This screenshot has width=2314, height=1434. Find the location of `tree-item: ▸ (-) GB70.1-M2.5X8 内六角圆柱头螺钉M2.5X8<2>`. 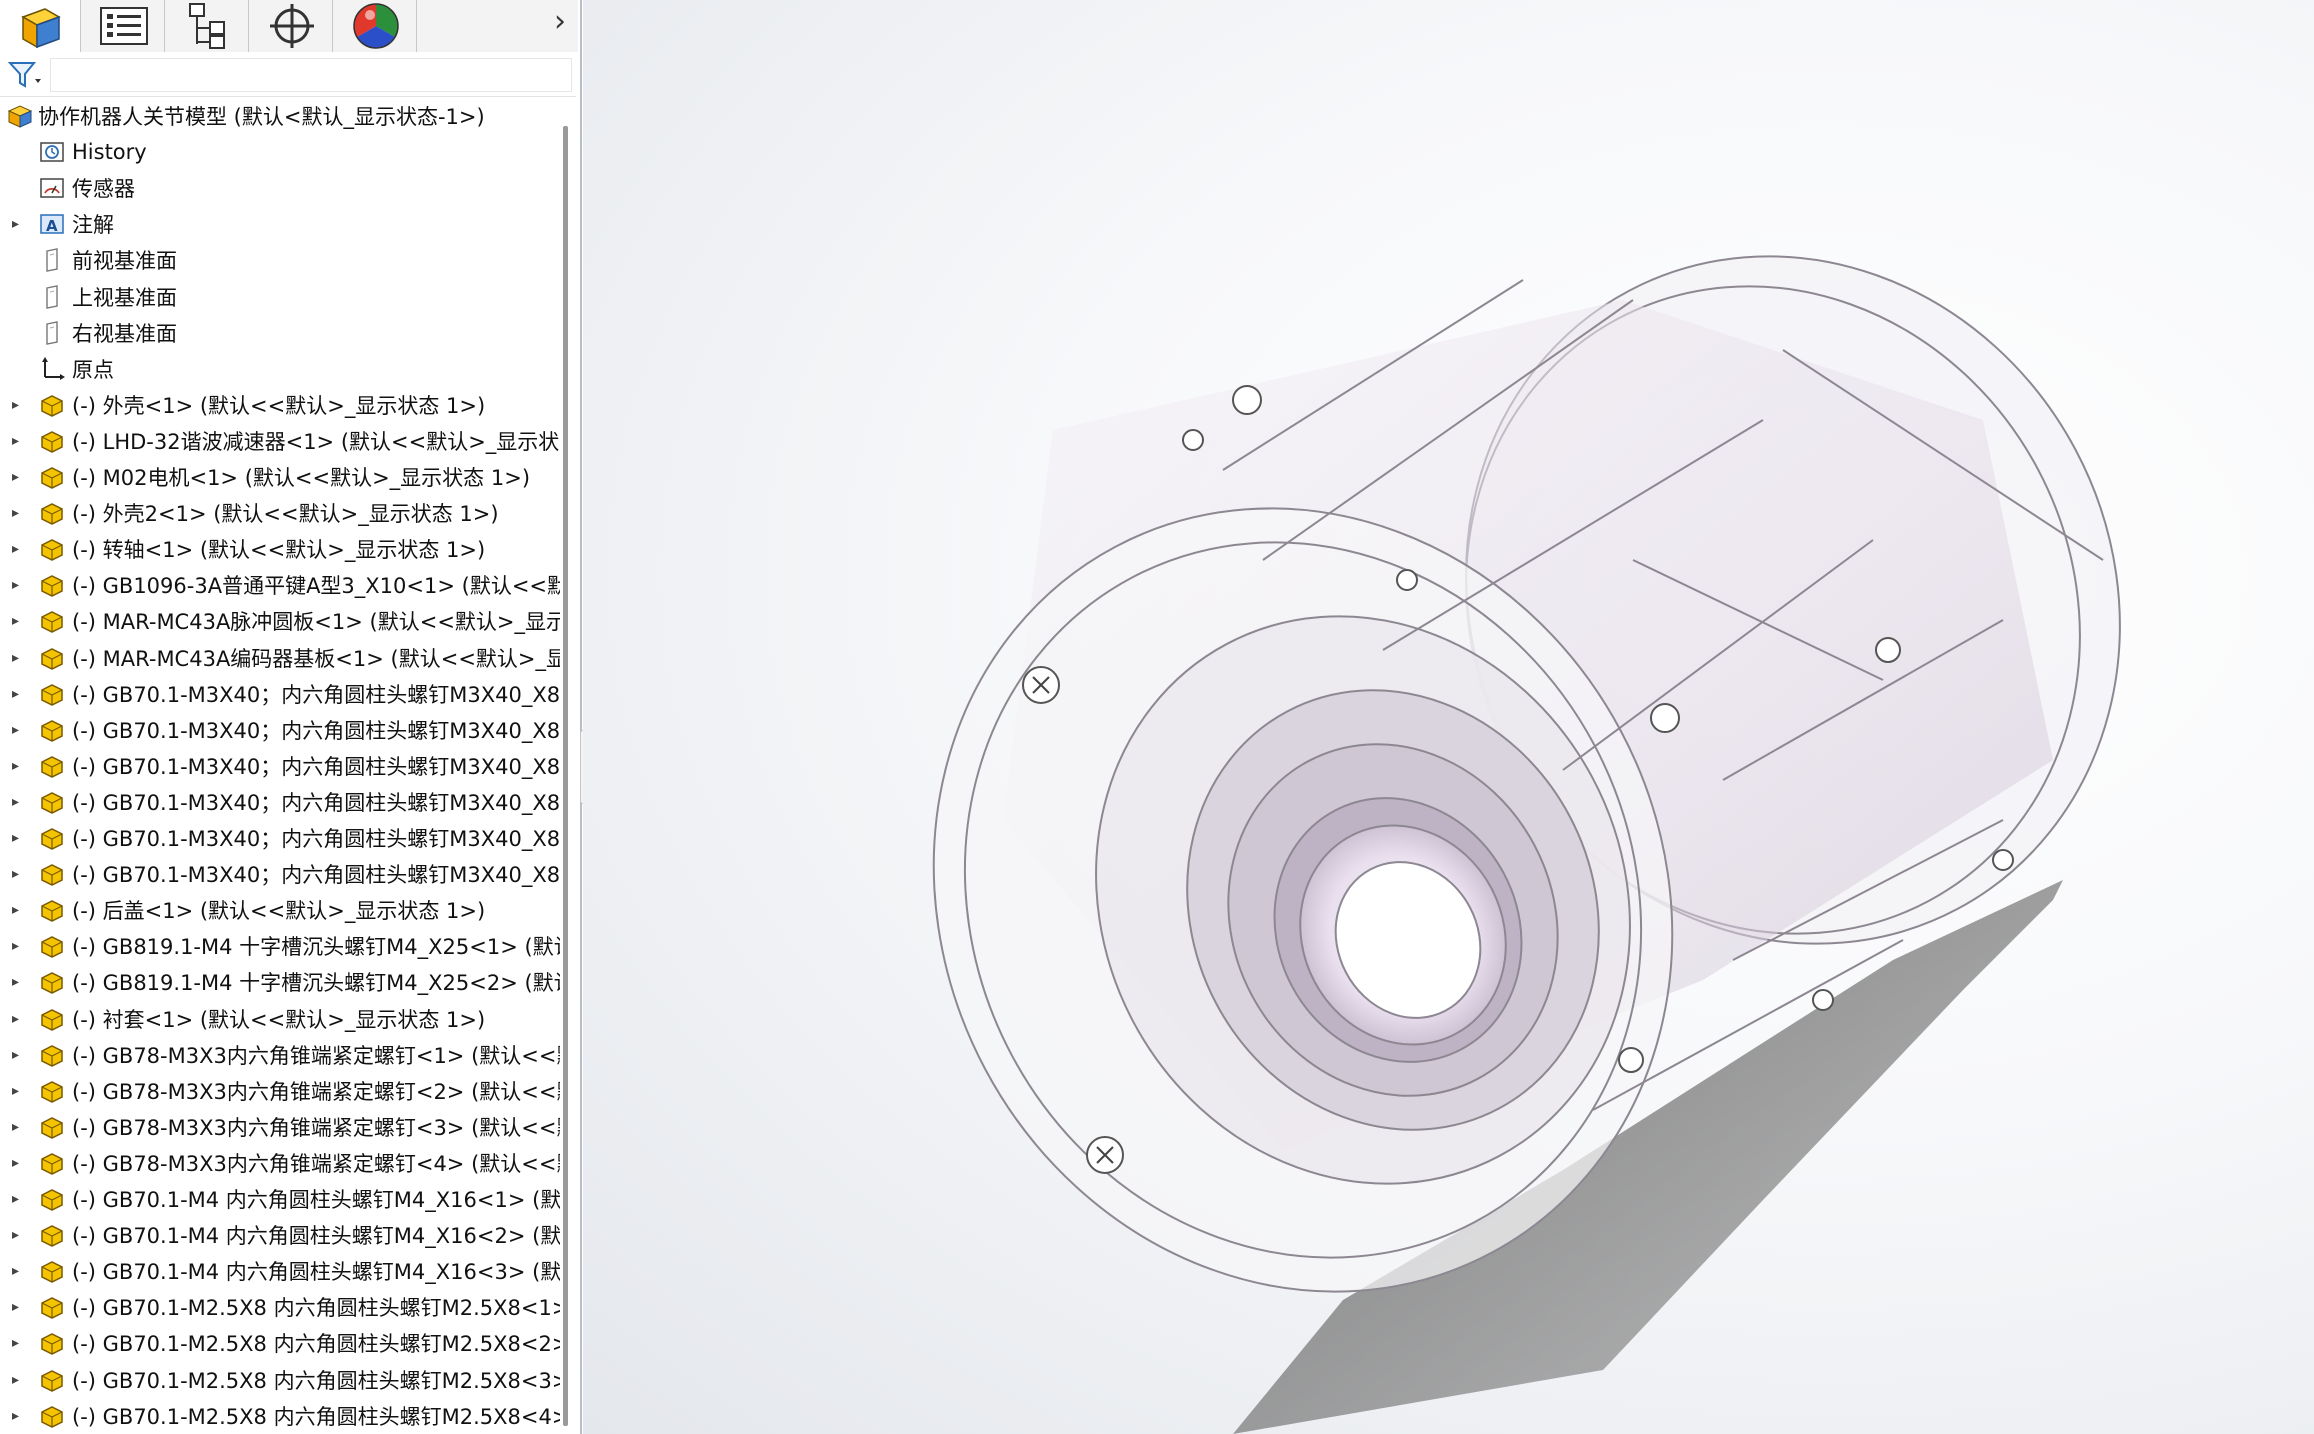

tree-item: ▸ (-) GB70.1-M2.5X8 内六角圆柱头螺钉M2.5X8<2> is located at coordinates (280, 1343).